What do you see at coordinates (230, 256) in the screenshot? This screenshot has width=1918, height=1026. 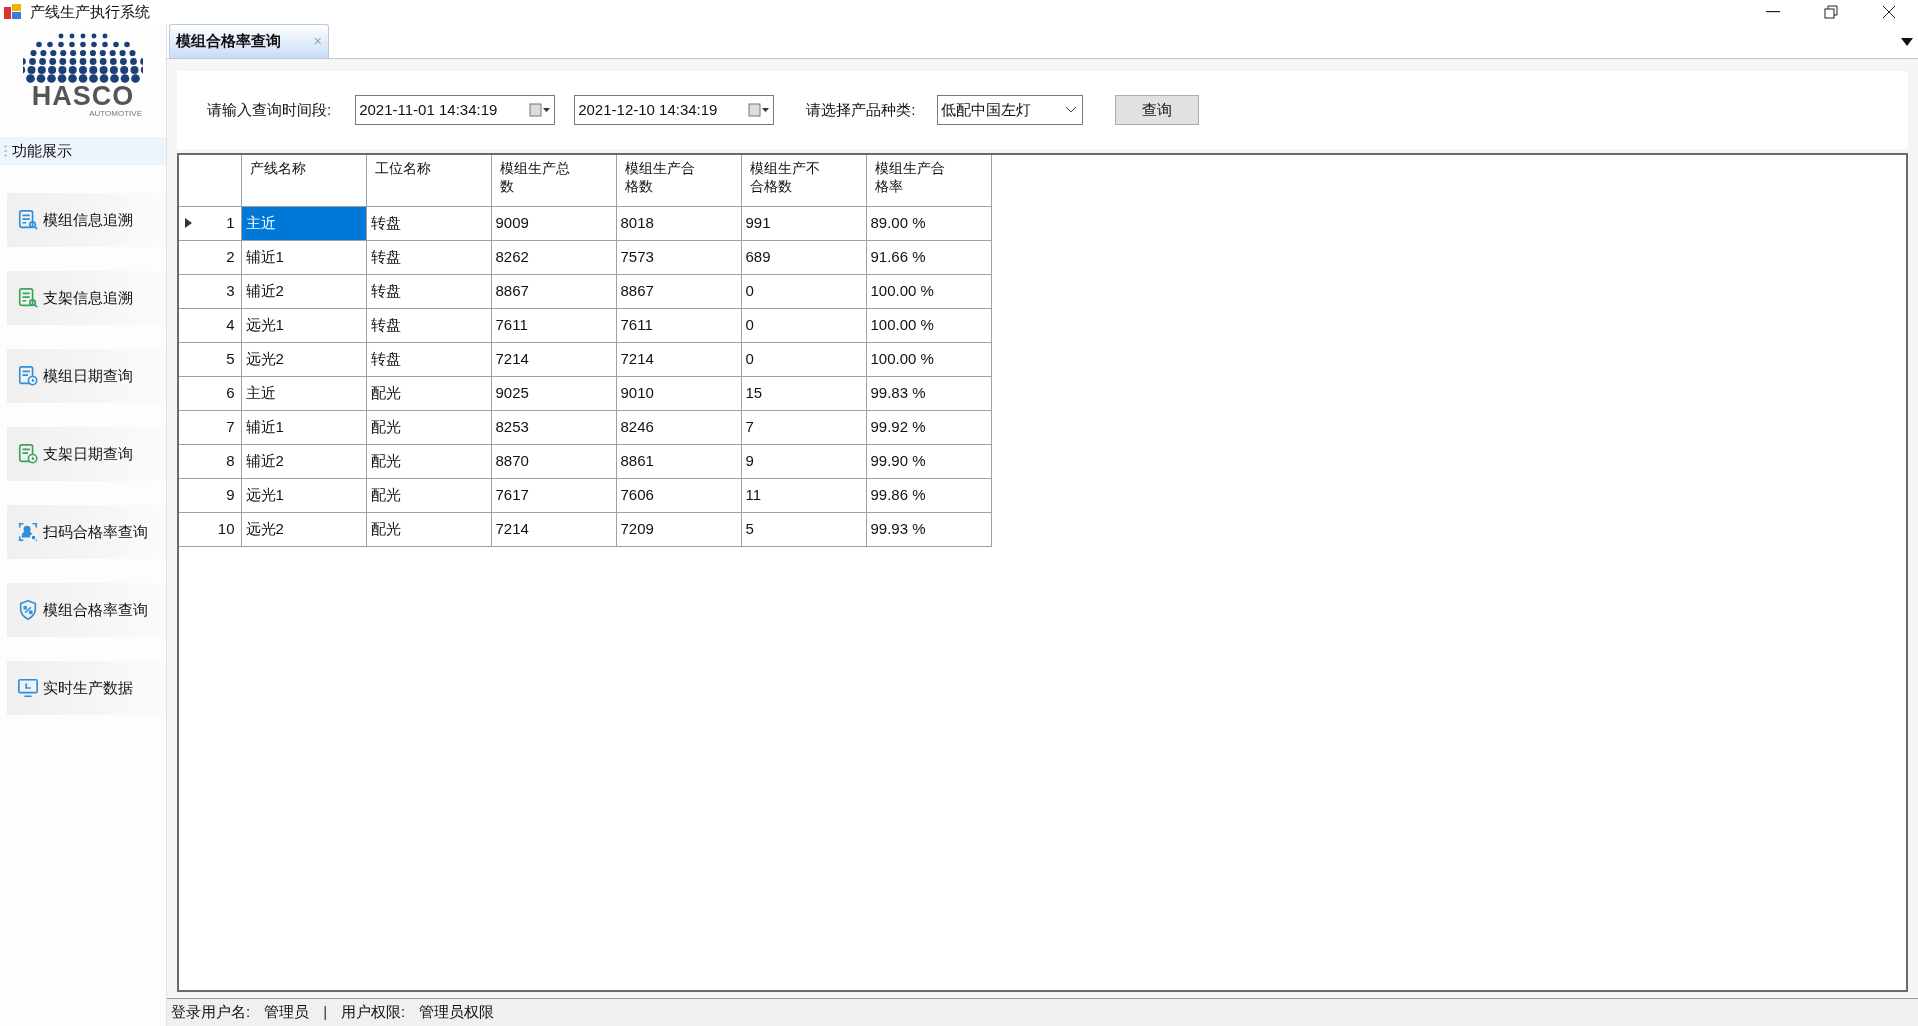 I see `row-number: 2` at bounding box center [230, 256].